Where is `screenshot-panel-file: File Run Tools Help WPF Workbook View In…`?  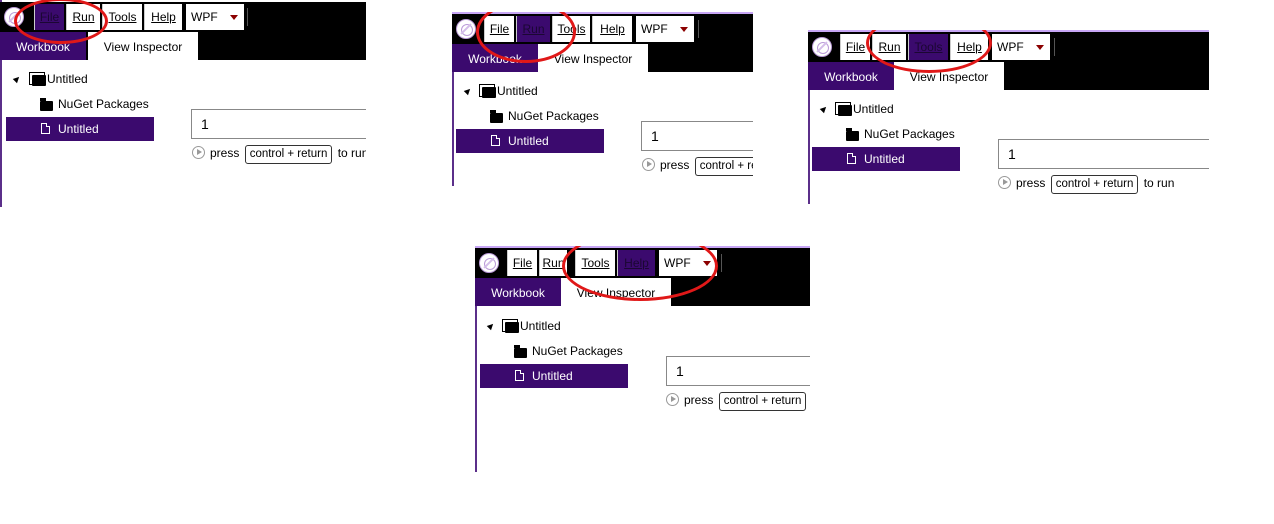
screenshot-panel-file: File Run Tools Help WPF Workbook View In… is located at coordinates (183, 103).